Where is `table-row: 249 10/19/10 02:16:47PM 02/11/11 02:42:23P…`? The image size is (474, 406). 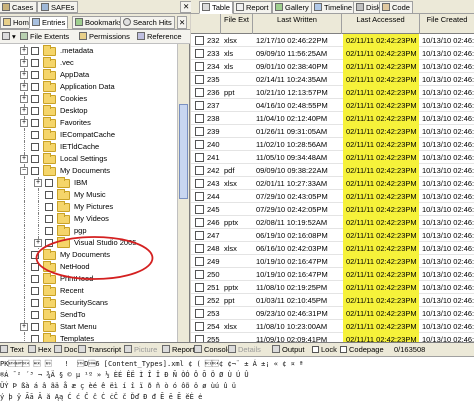
table-row: 249 10/19/10 02:16:47PM 02/11/11 02:42:23P… is located at coordinates (332, 261).